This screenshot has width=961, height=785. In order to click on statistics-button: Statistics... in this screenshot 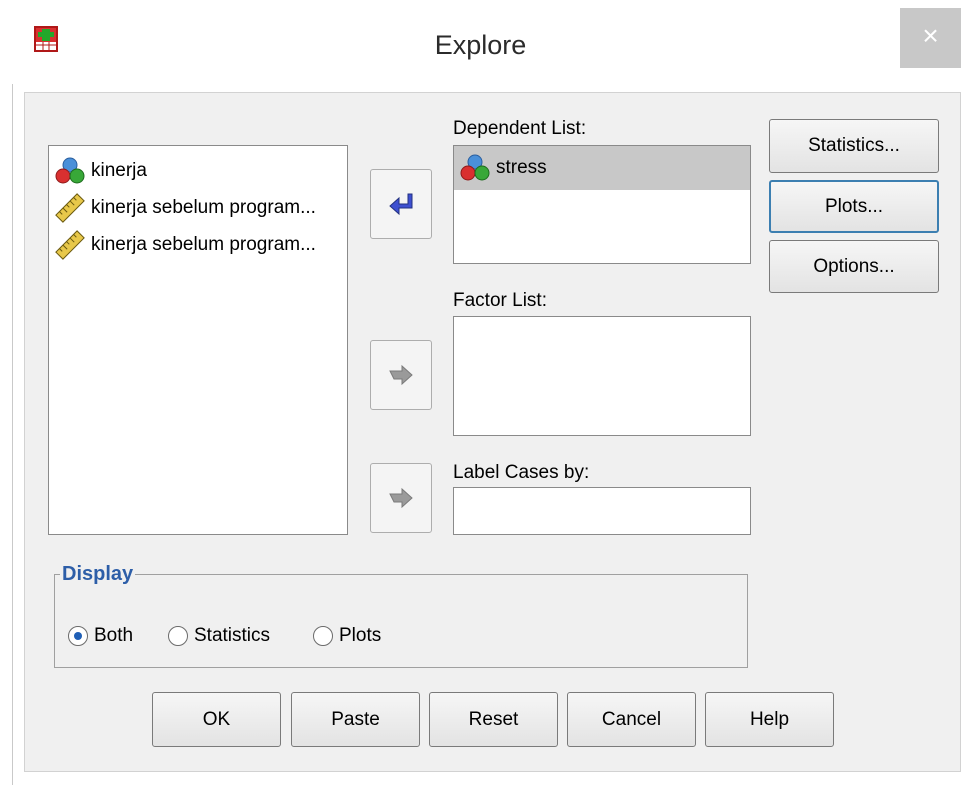, I will do `click(854, 146)`.